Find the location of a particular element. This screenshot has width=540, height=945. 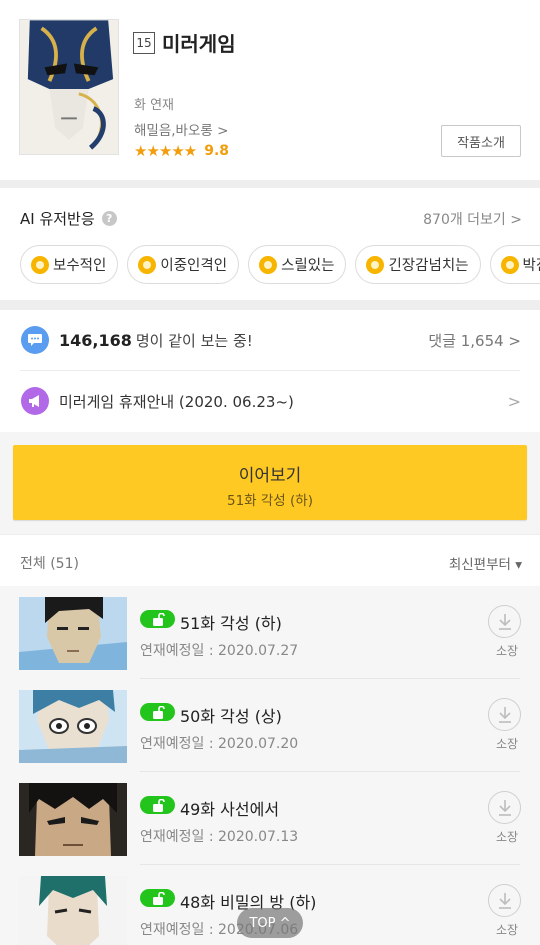

sort-dropdown: 최신편부터 ▾ is located at coordinates (485, 563).